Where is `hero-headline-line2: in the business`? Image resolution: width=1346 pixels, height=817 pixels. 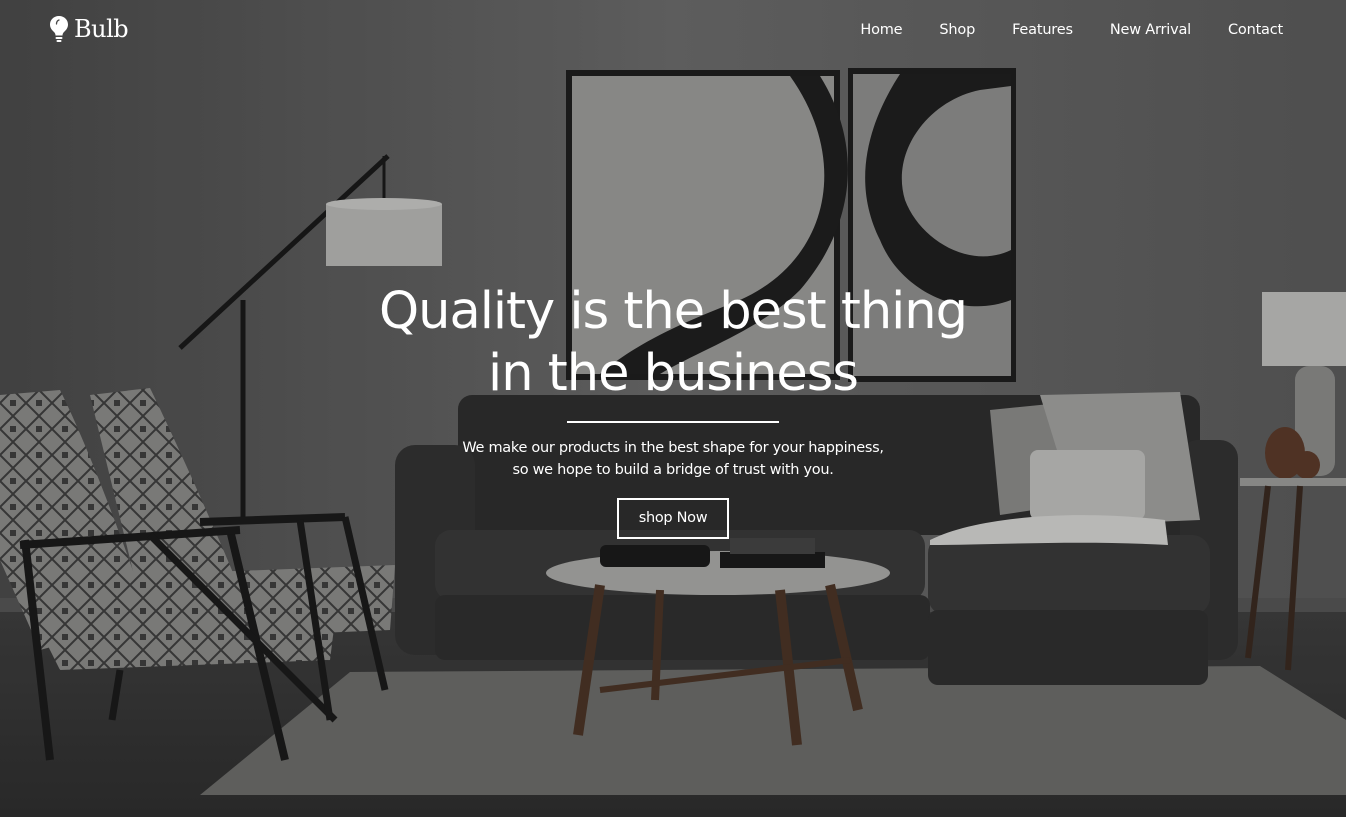 hero-headline-line2: in the business is located at coordinates (673, 373).